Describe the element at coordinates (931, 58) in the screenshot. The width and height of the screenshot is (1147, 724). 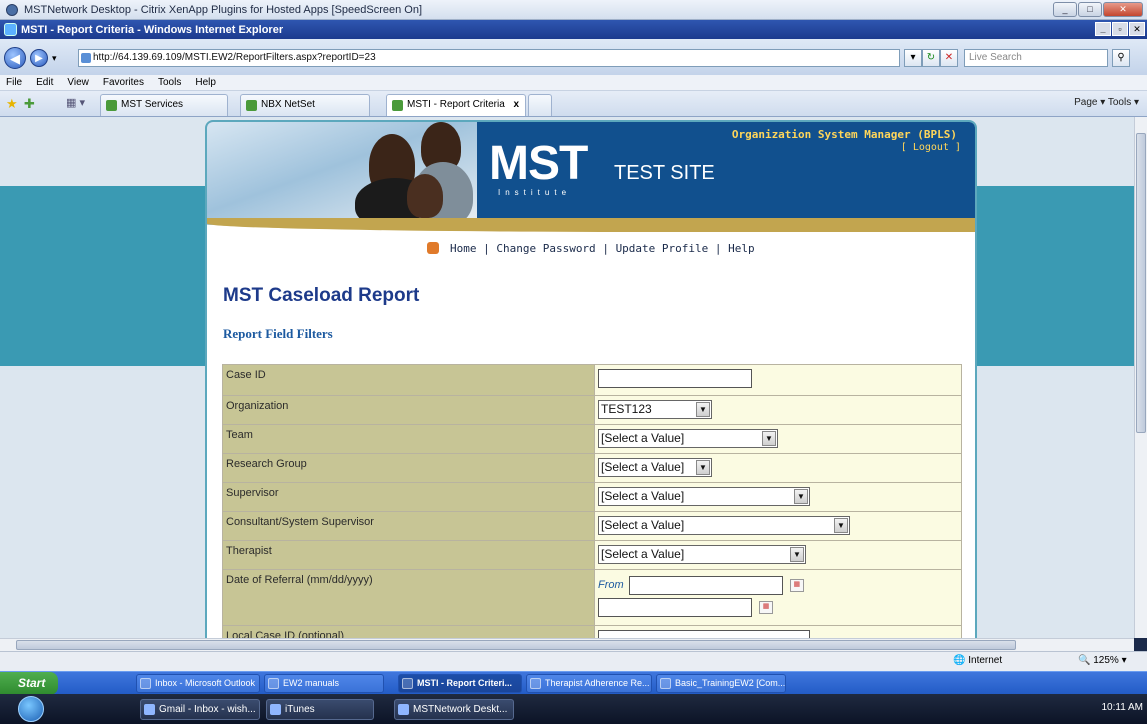
I see `refresh-button: ↻` at that location.